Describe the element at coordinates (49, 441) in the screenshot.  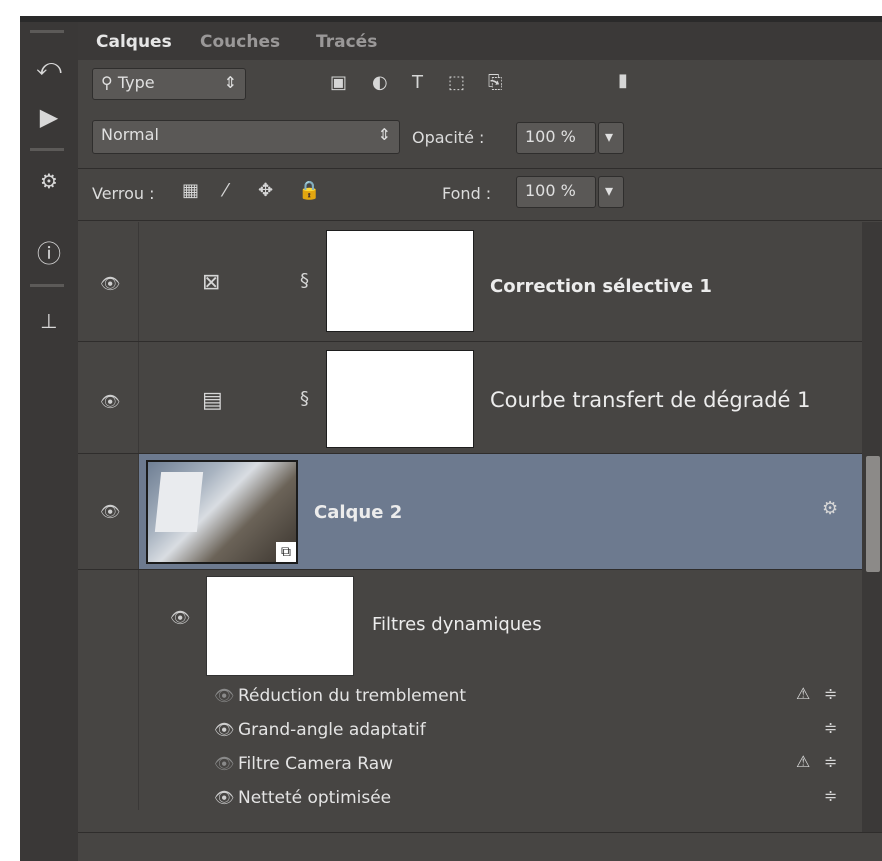
I see `tool-strip: ⤺ ▶ ⚙ ⓘ ⊥` at that location.